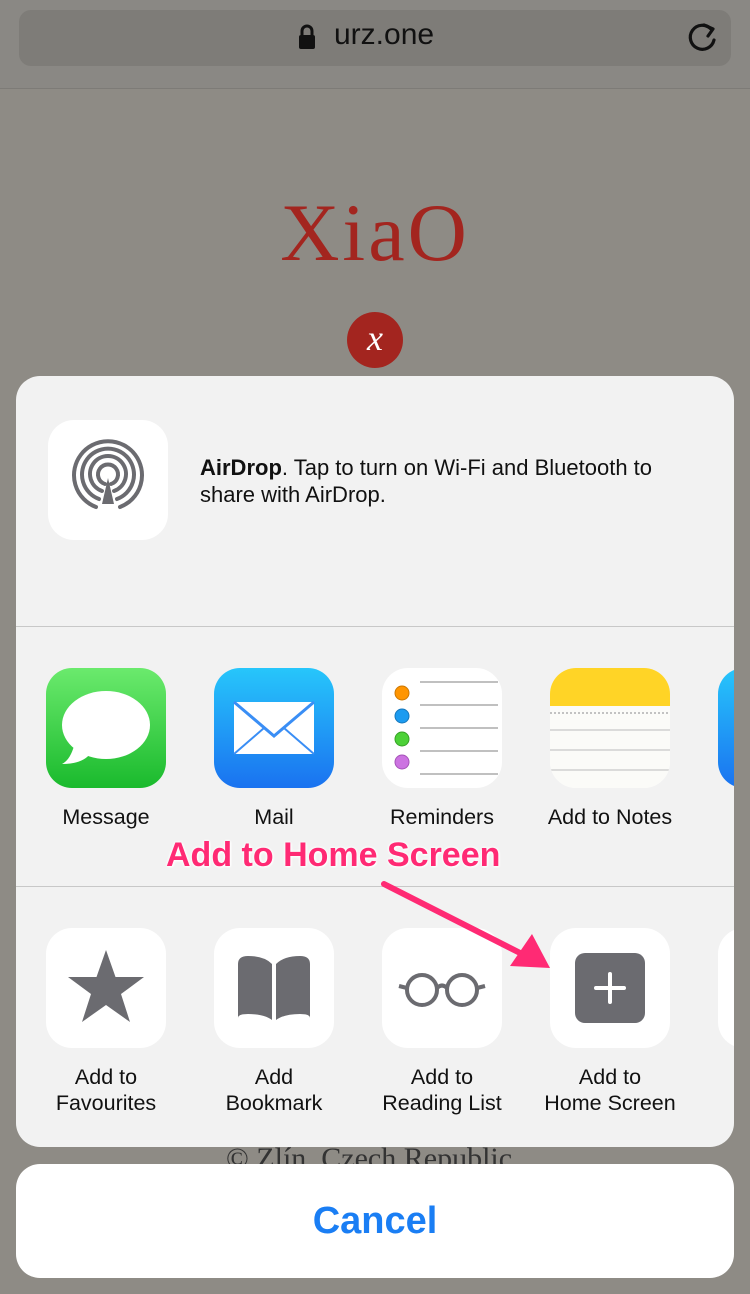 This screenshot has height=1294, width=750. What do you see at coordinates (106, 1103) in the screenshot?
I see `label-line: Favourites` at bounding box center [106, 1103].